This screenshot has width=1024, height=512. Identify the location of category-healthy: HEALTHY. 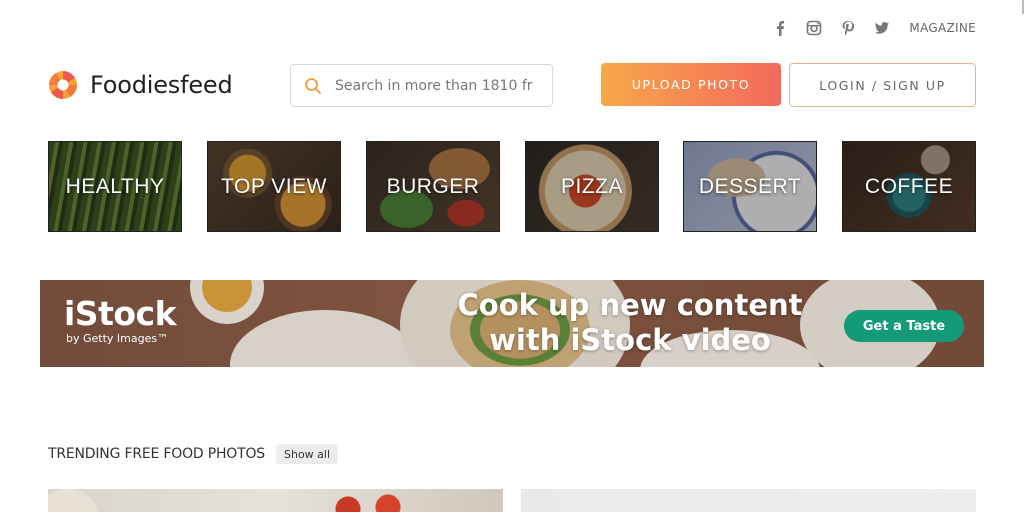
(115, 186).